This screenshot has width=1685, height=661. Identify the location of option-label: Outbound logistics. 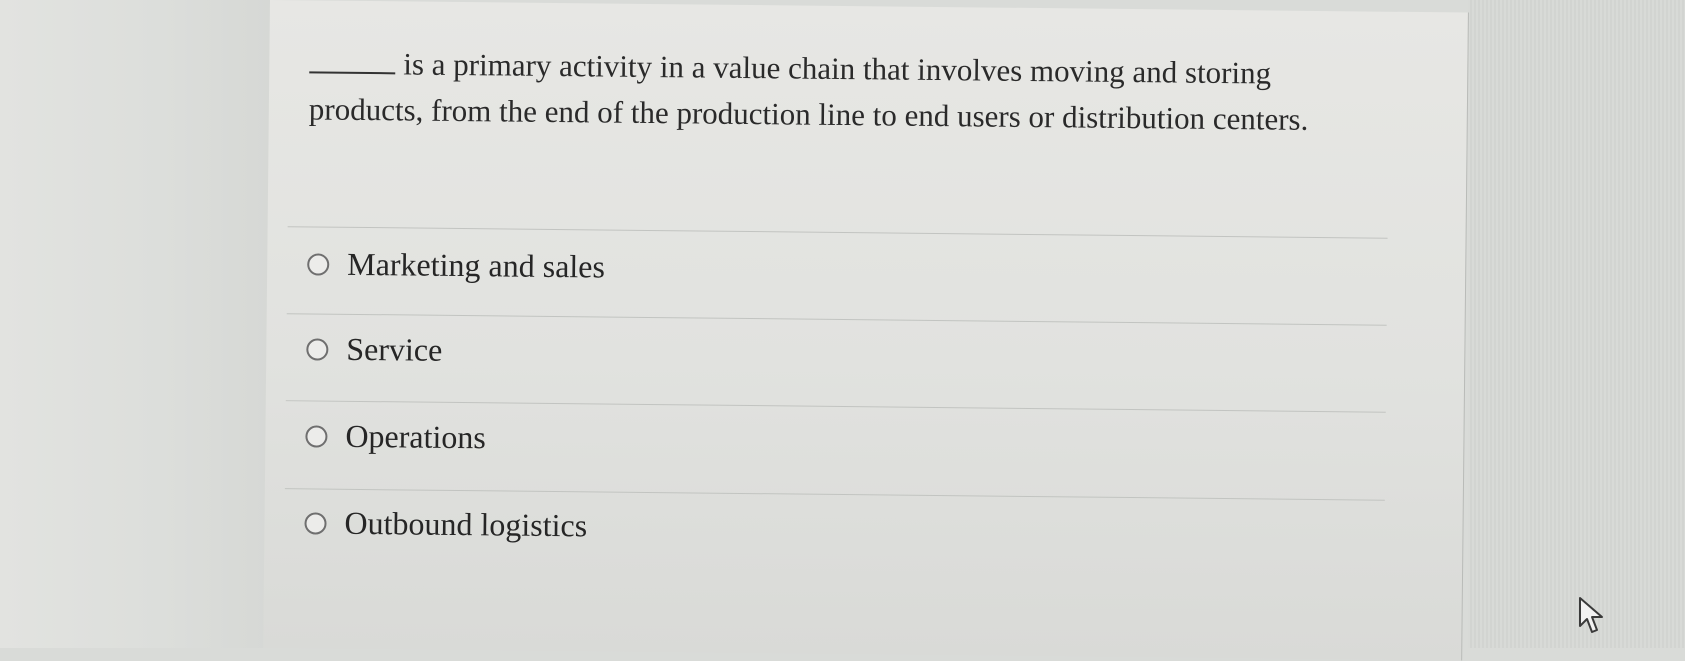
(466, 524).